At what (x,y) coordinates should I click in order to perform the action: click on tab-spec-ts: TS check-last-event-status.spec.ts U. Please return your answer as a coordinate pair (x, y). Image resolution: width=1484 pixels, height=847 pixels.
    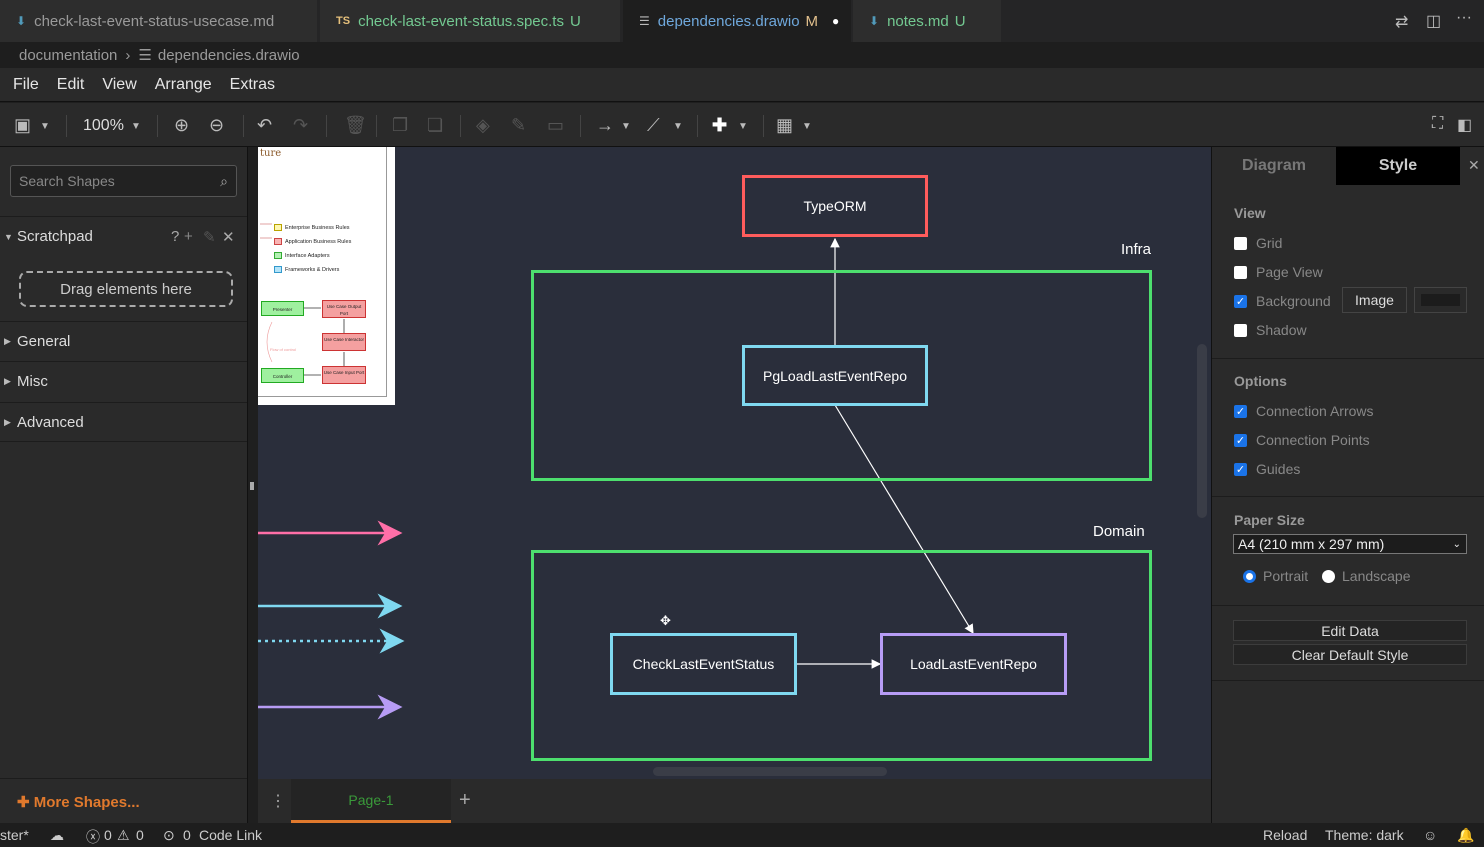
    Looking at the image, I should click on (470, 21).